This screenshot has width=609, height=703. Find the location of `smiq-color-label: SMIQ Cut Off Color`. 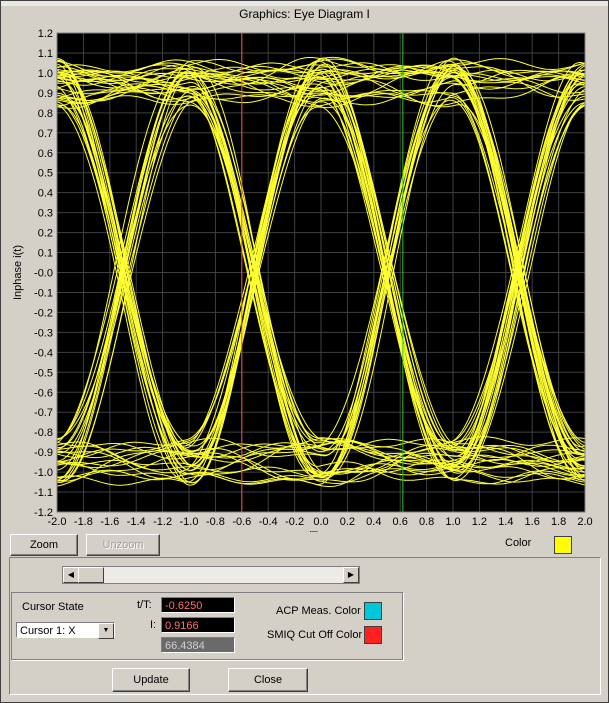

smiq-color-label: SMIQ Cut Off Color is located at coordinates (315, 635).